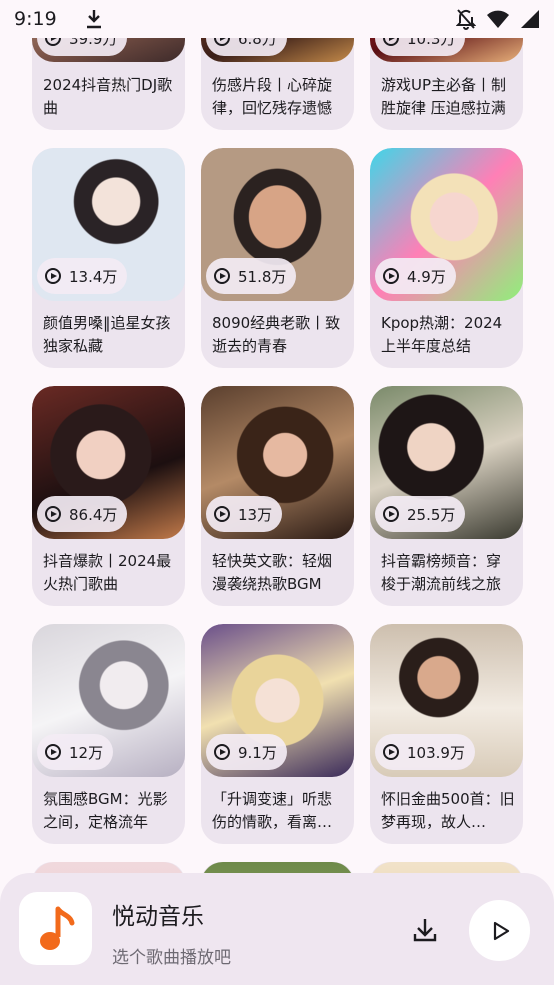 This screenshot has height=985, width=554. Describe the element at coordinates (158, 917) in the screenshot. I see `app-name: 悦动音乐` at that location.